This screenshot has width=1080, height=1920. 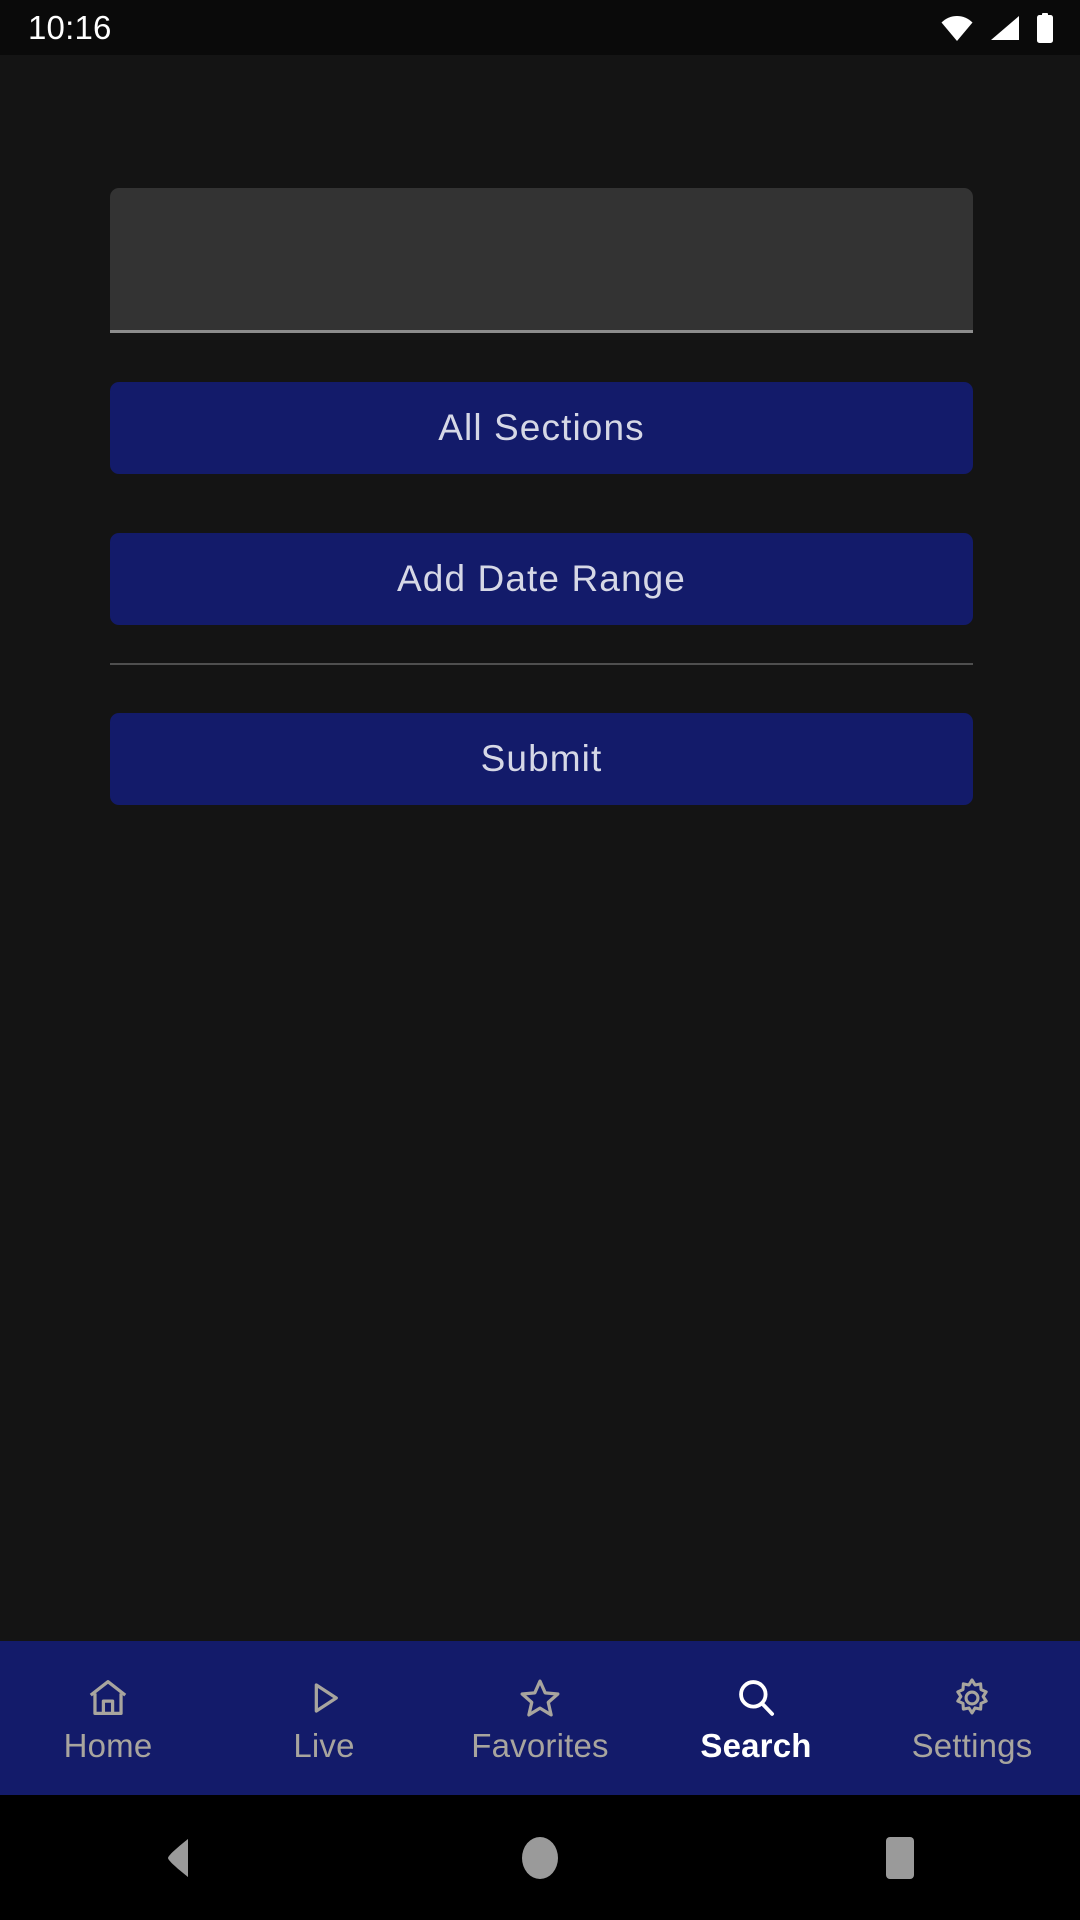 I want to click on add-date-range-button: Add Date Range, so click(x=541, y=579).